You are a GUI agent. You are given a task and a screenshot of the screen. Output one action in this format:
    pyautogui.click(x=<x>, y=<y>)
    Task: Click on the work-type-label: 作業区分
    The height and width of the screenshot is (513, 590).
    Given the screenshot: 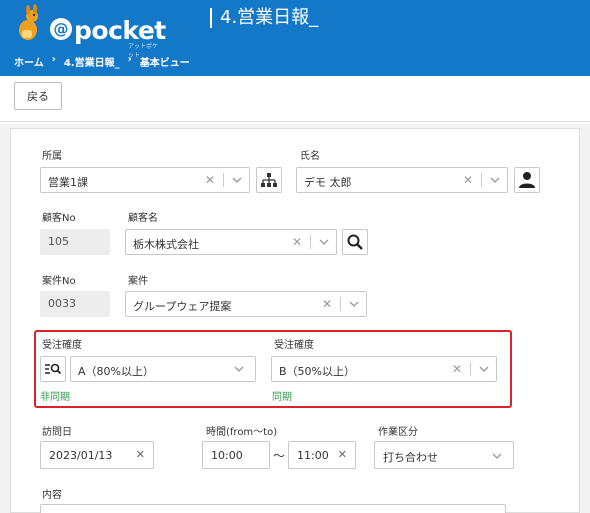 What is the action you would take?
    pyautogui.click(x=398, y=432)
    